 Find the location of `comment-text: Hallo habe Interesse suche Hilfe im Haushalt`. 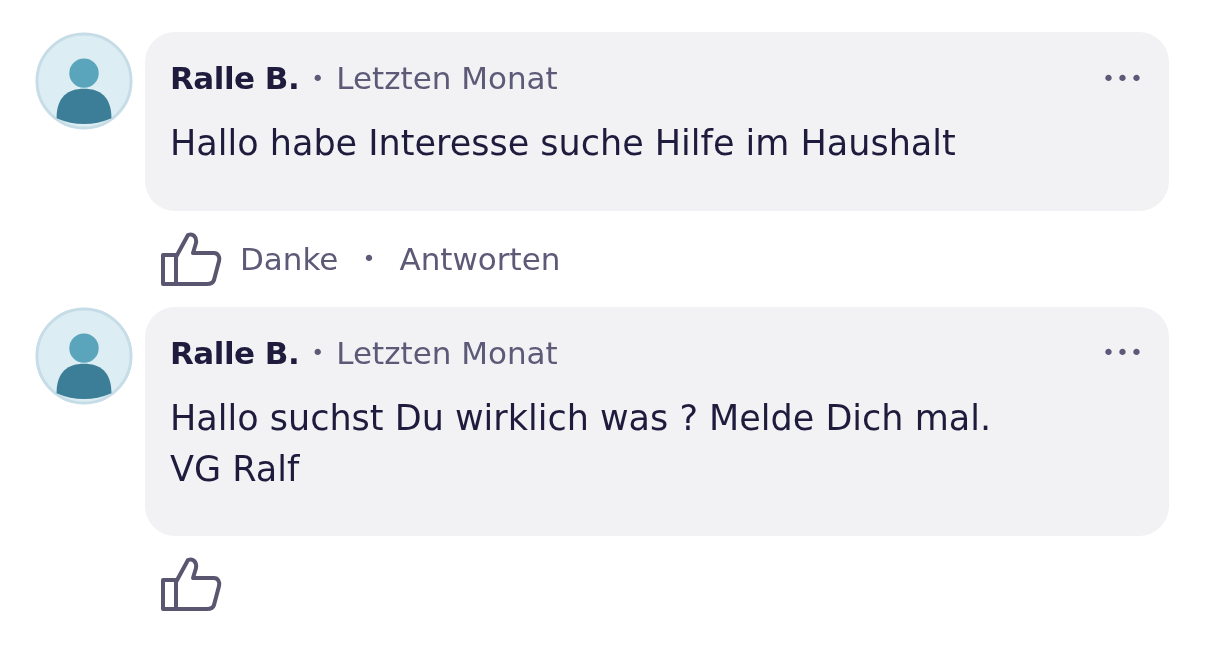

comment-text: Hallo habe Interesse suche Hilfe im Haushalt is located at coordinates (563, 143).